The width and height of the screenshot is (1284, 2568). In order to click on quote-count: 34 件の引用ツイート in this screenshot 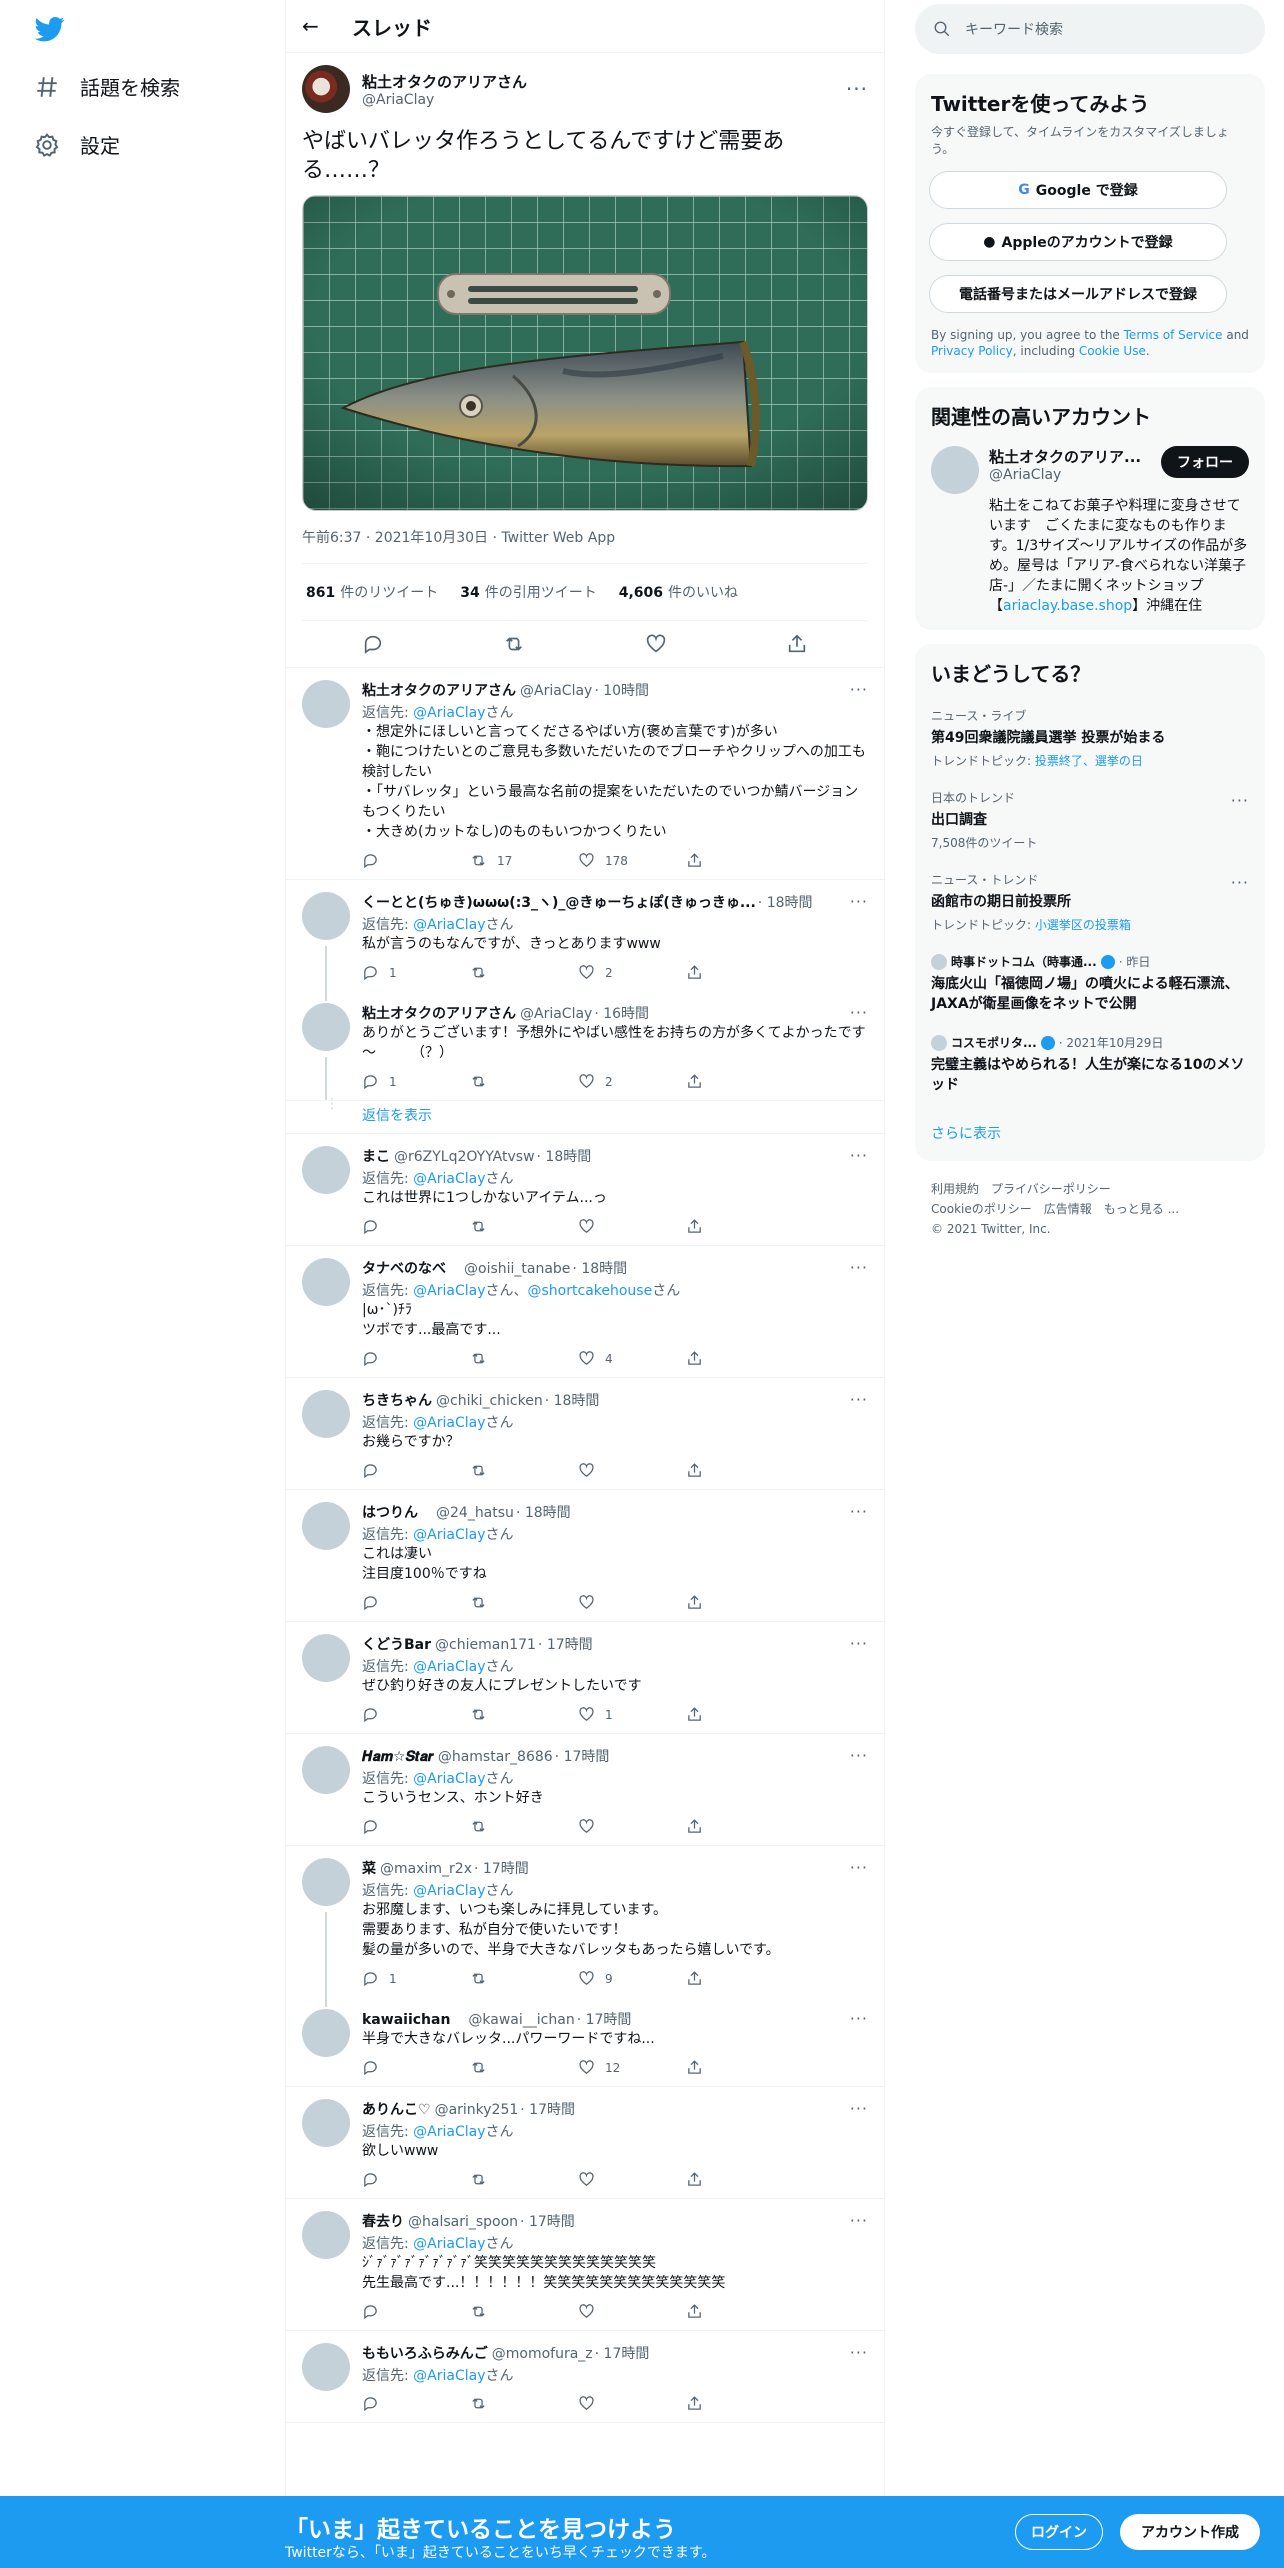, I will do `click(528, 592)`.